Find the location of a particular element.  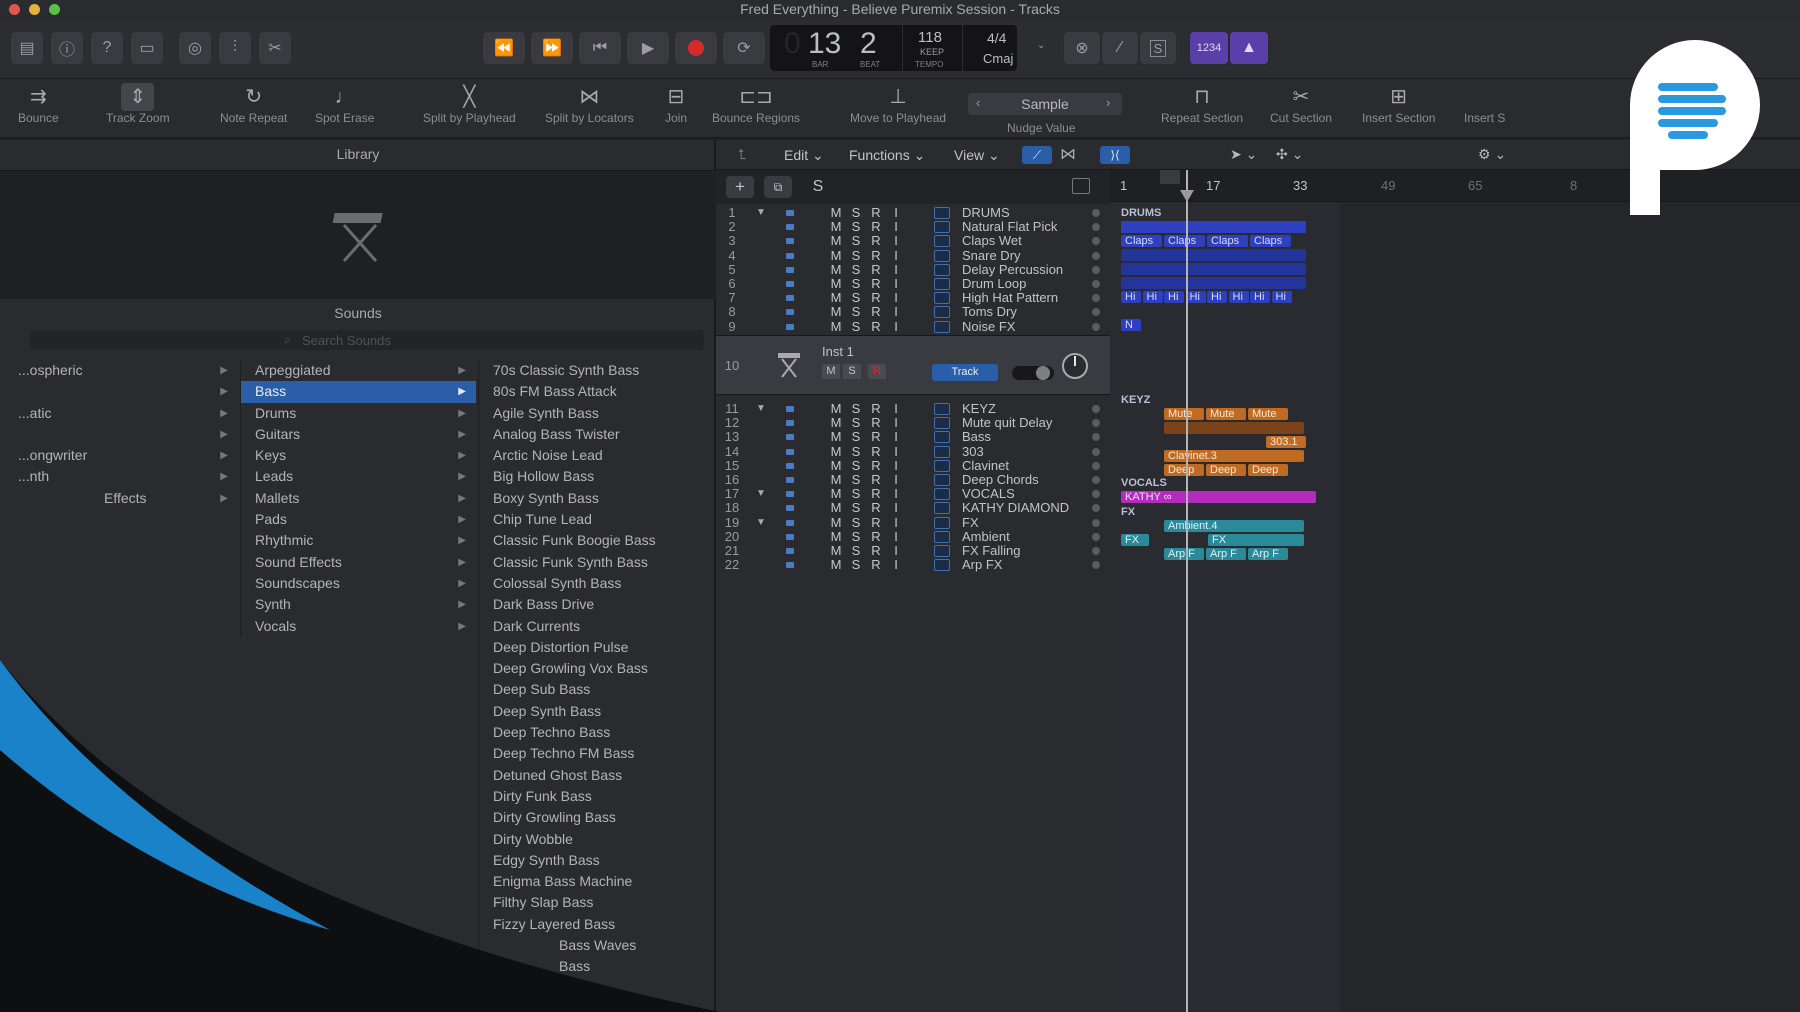

patch-item: Agile Synth Bass is located at coordinates (596, 413).